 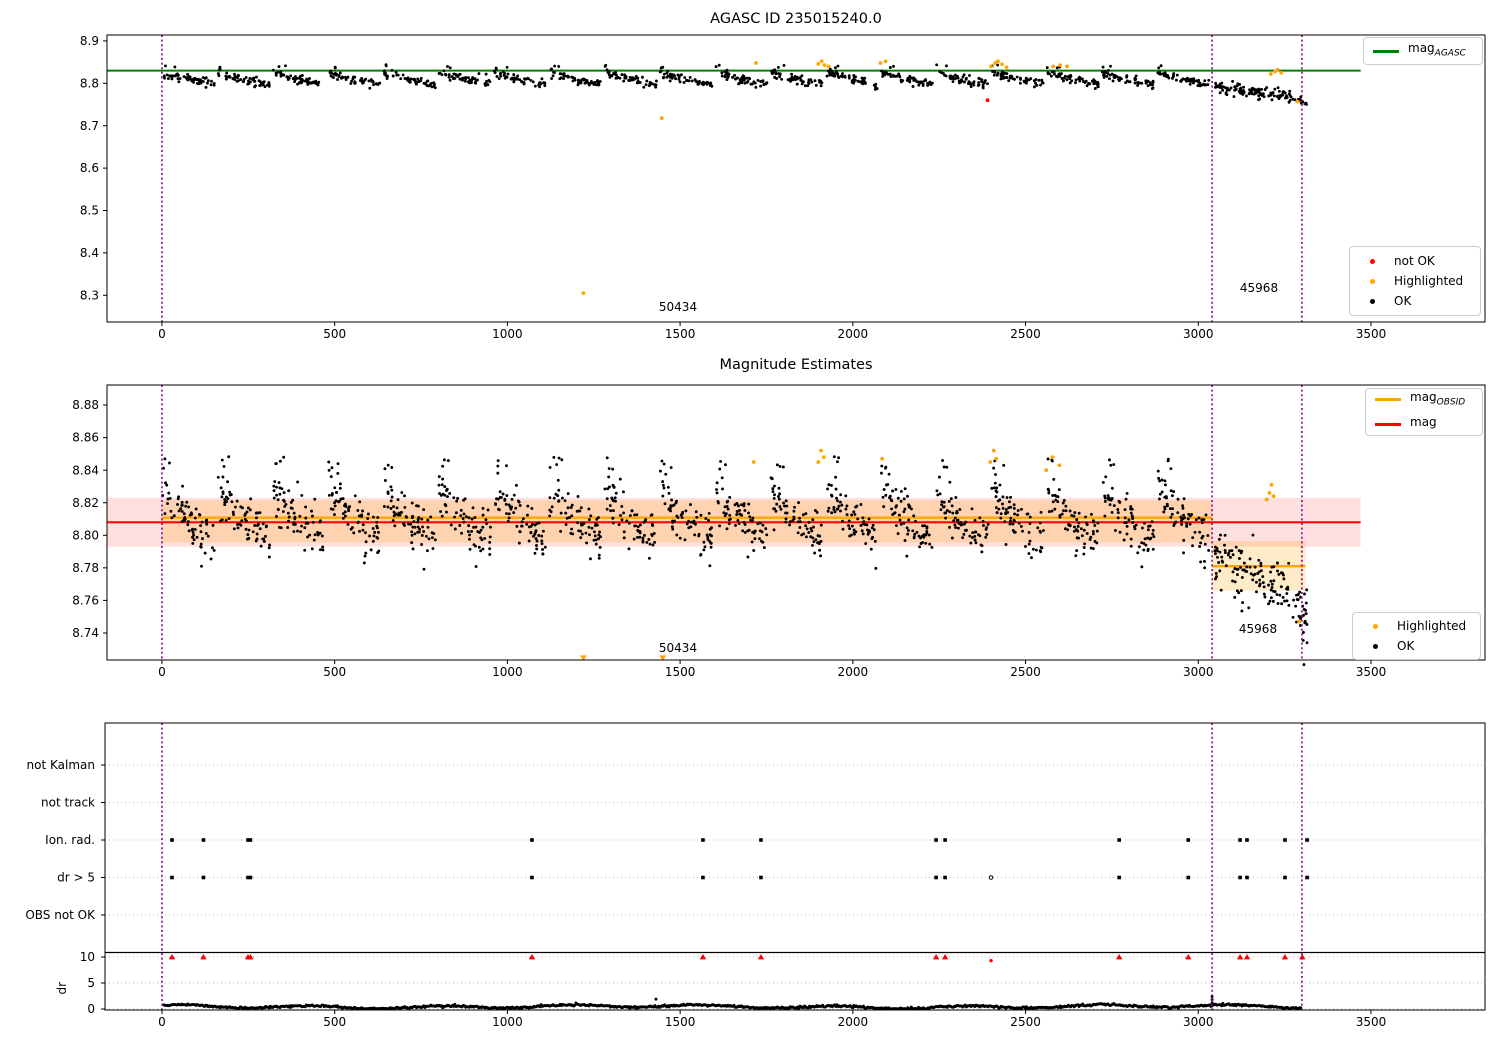 What do you see at coordinates (1416, 636) in the screenshot?
I see `plot2-points-legend: Highlighted OK` at bounding box center [1416, 636].